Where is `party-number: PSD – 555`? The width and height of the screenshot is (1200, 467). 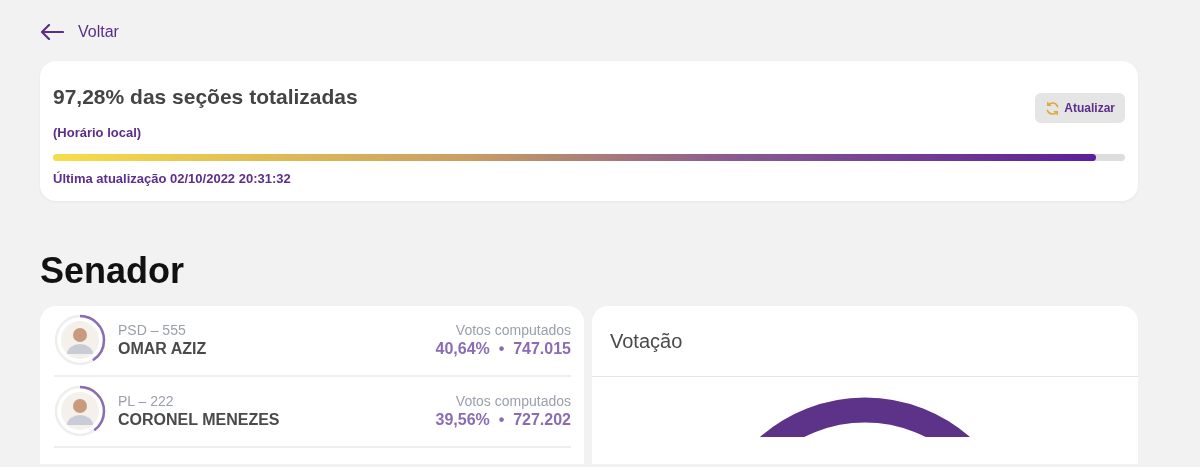 party-number: PSD – 555 is located at coordinates (152, 330).